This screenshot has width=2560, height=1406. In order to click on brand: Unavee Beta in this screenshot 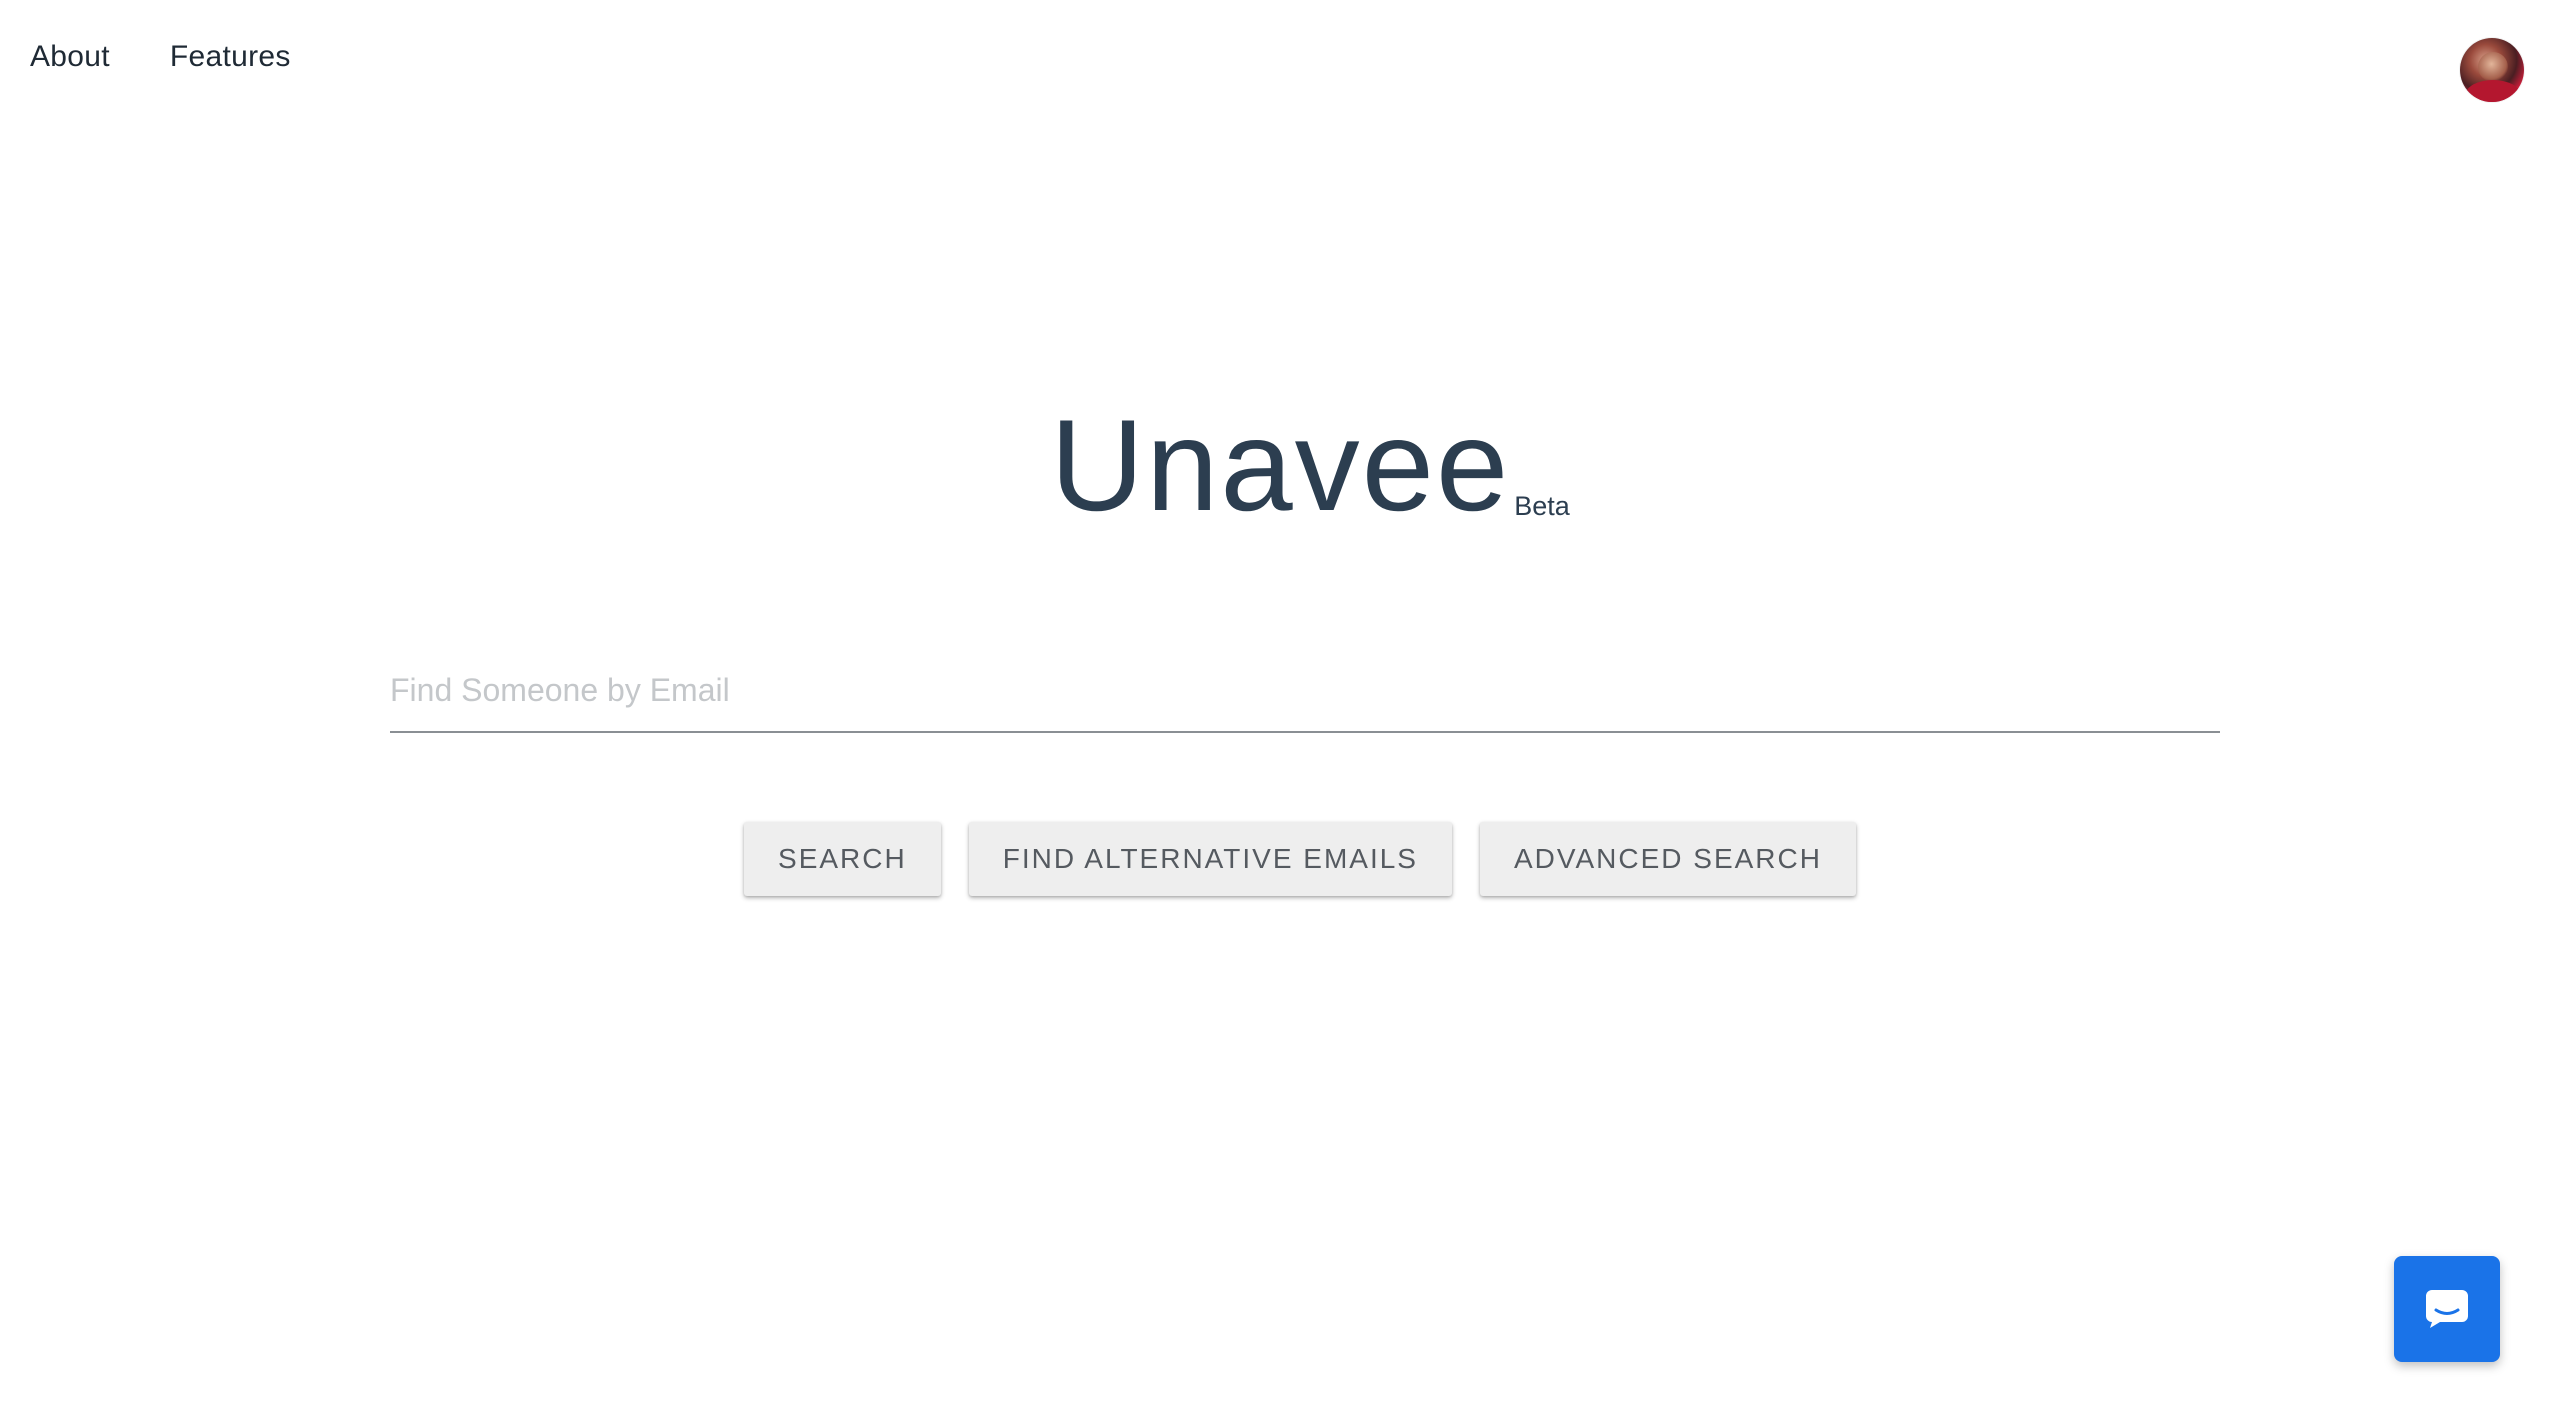, I will do `click(1280, 465)`.